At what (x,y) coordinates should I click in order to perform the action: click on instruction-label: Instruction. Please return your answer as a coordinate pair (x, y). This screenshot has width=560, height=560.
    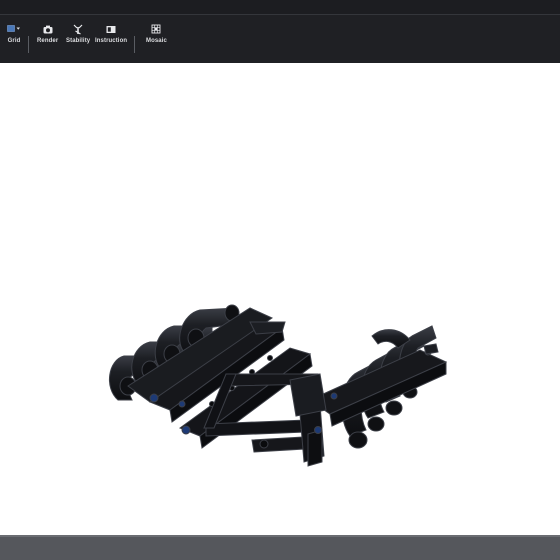
    Looking at the image, I should click on (111, 41).